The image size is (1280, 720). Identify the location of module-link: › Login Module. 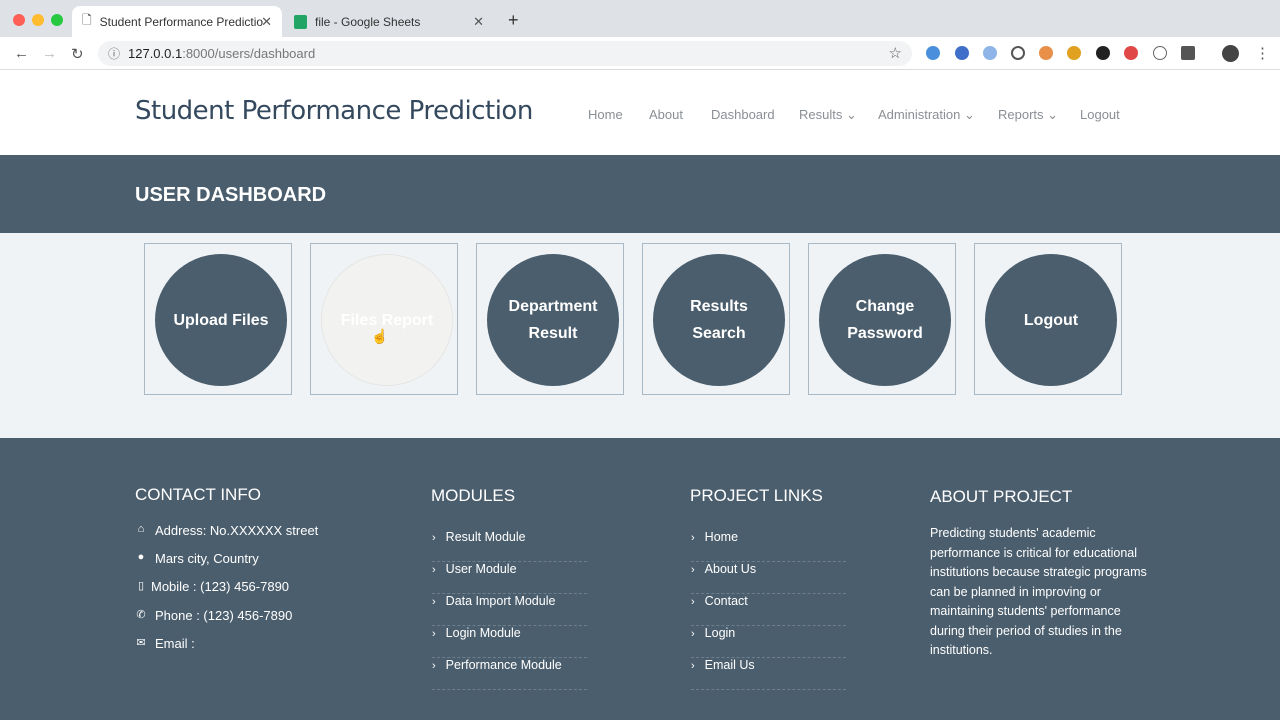
(509, 642).